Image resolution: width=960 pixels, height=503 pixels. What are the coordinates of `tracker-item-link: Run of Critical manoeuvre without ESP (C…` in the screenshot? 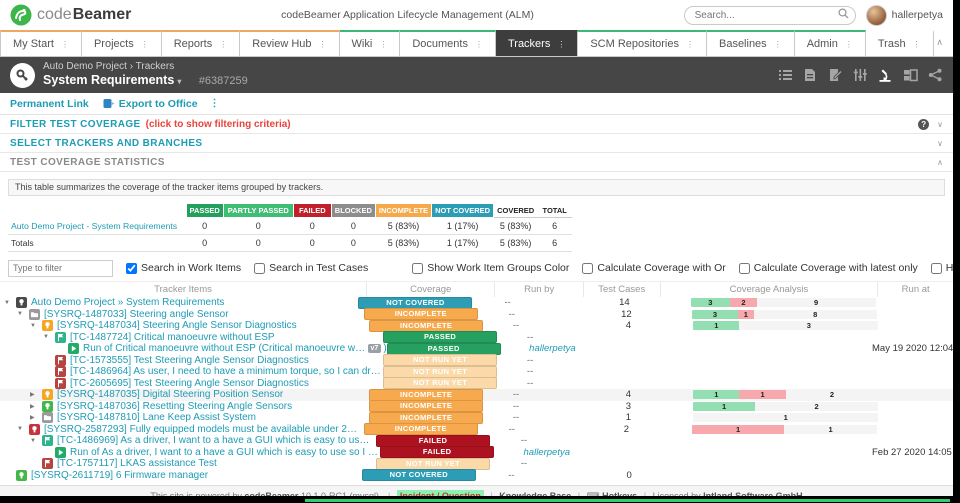 It's located at (224, 348).